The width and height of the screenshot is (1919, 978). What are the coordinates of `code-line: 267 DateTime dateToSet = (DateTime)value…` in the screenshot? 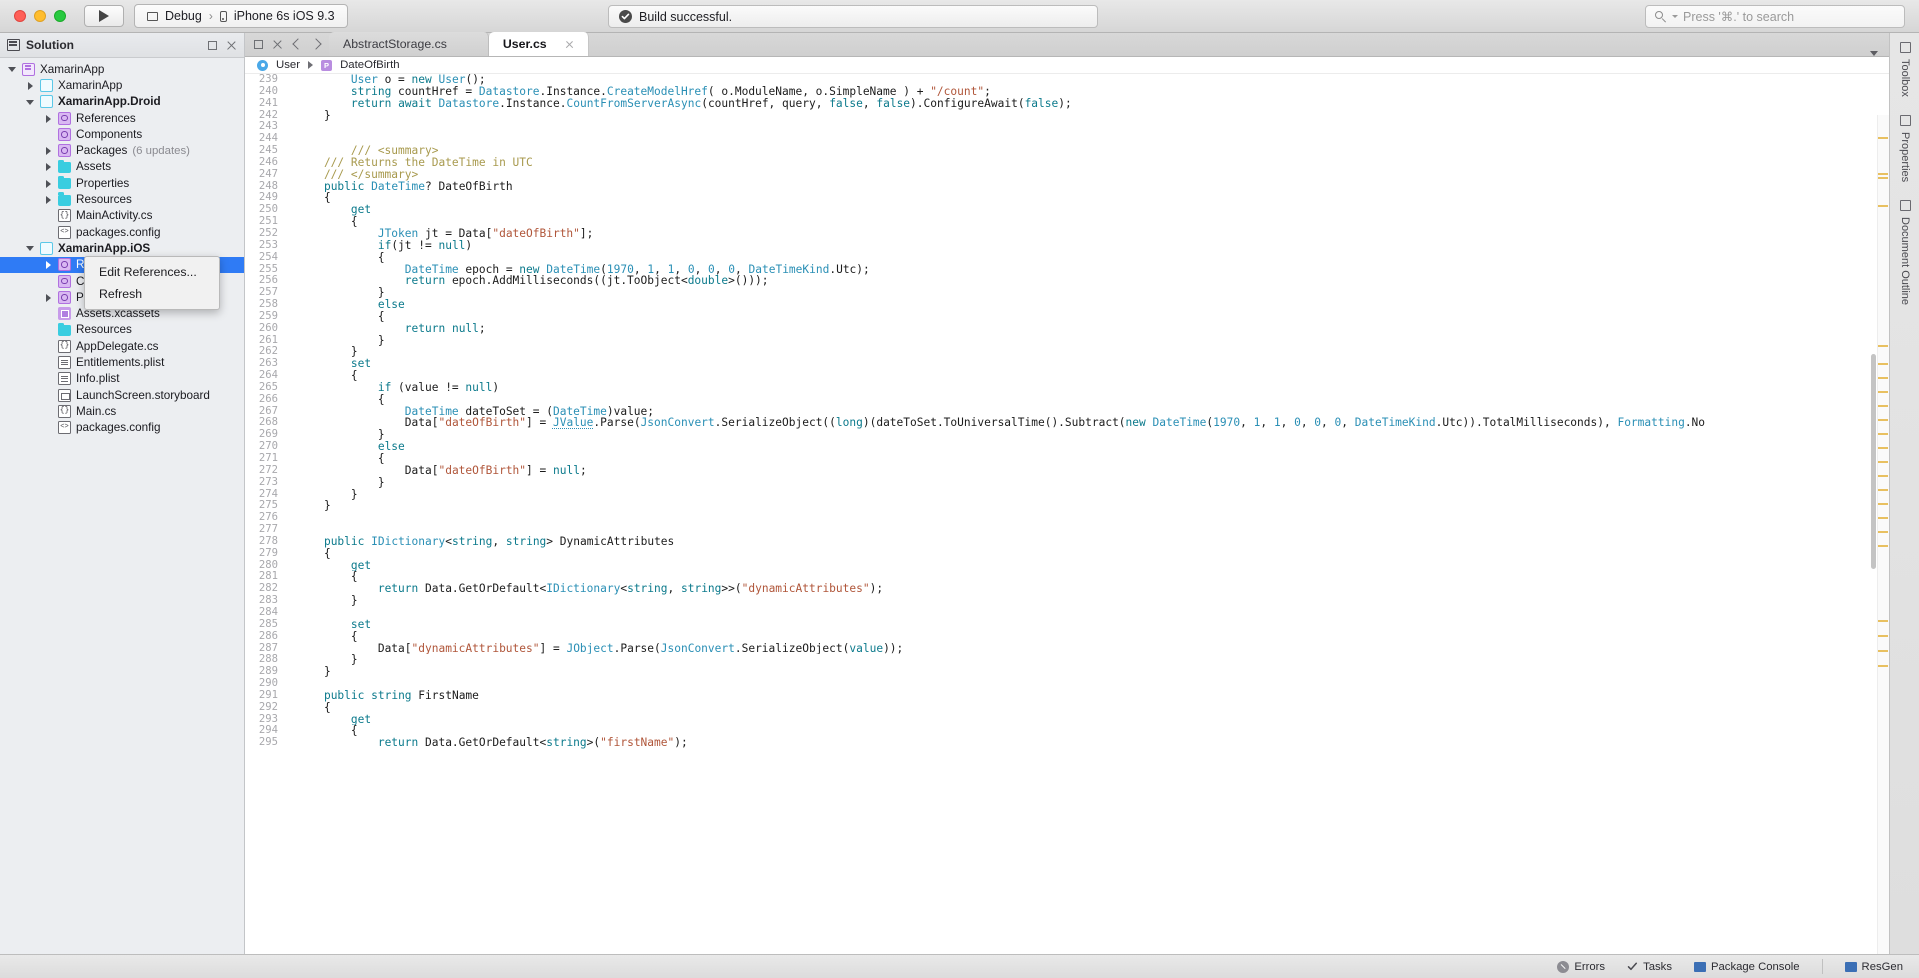 It's located at (1067, 411).